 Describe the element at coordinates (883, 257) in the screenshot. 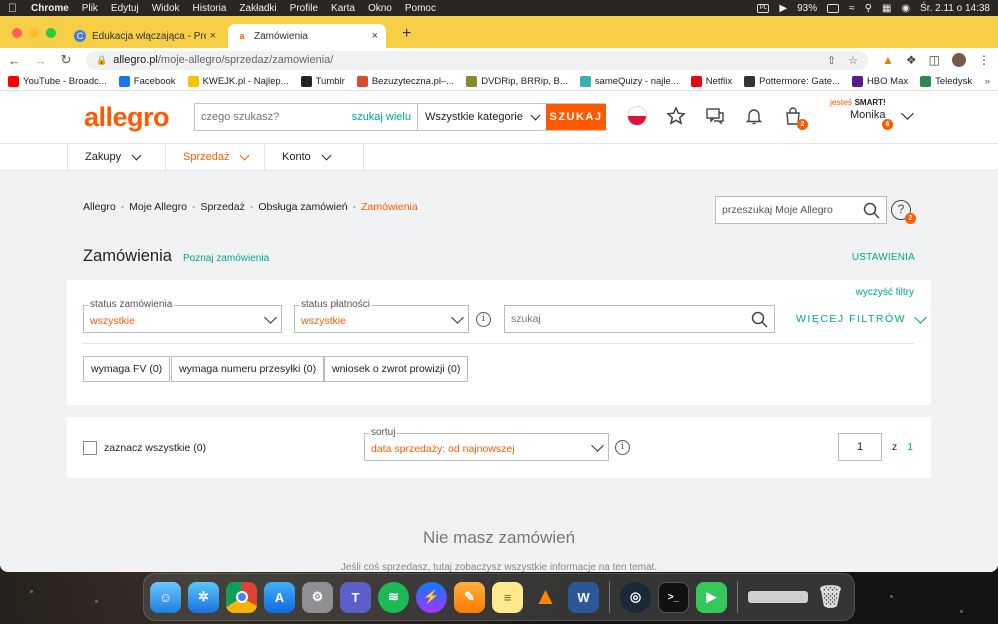

I see `settings-link: USTAWIENIA` at that location.